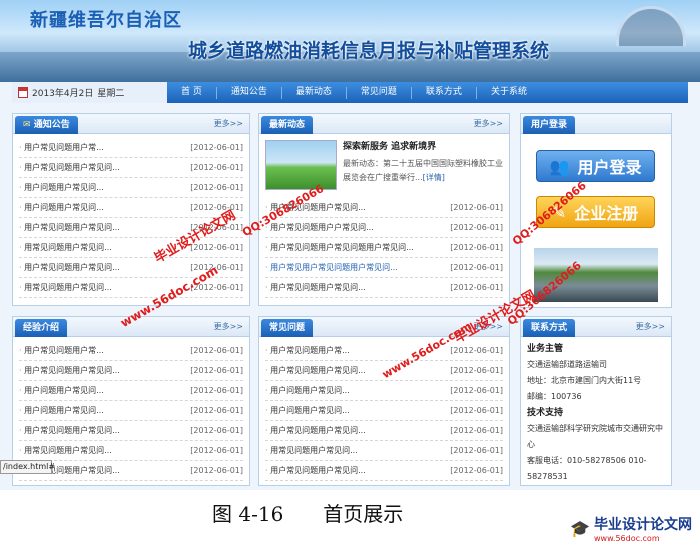 This screenshot has height=548, width=700. I want to click on footer-site-url: www.56doc.com, so click(627, 538).